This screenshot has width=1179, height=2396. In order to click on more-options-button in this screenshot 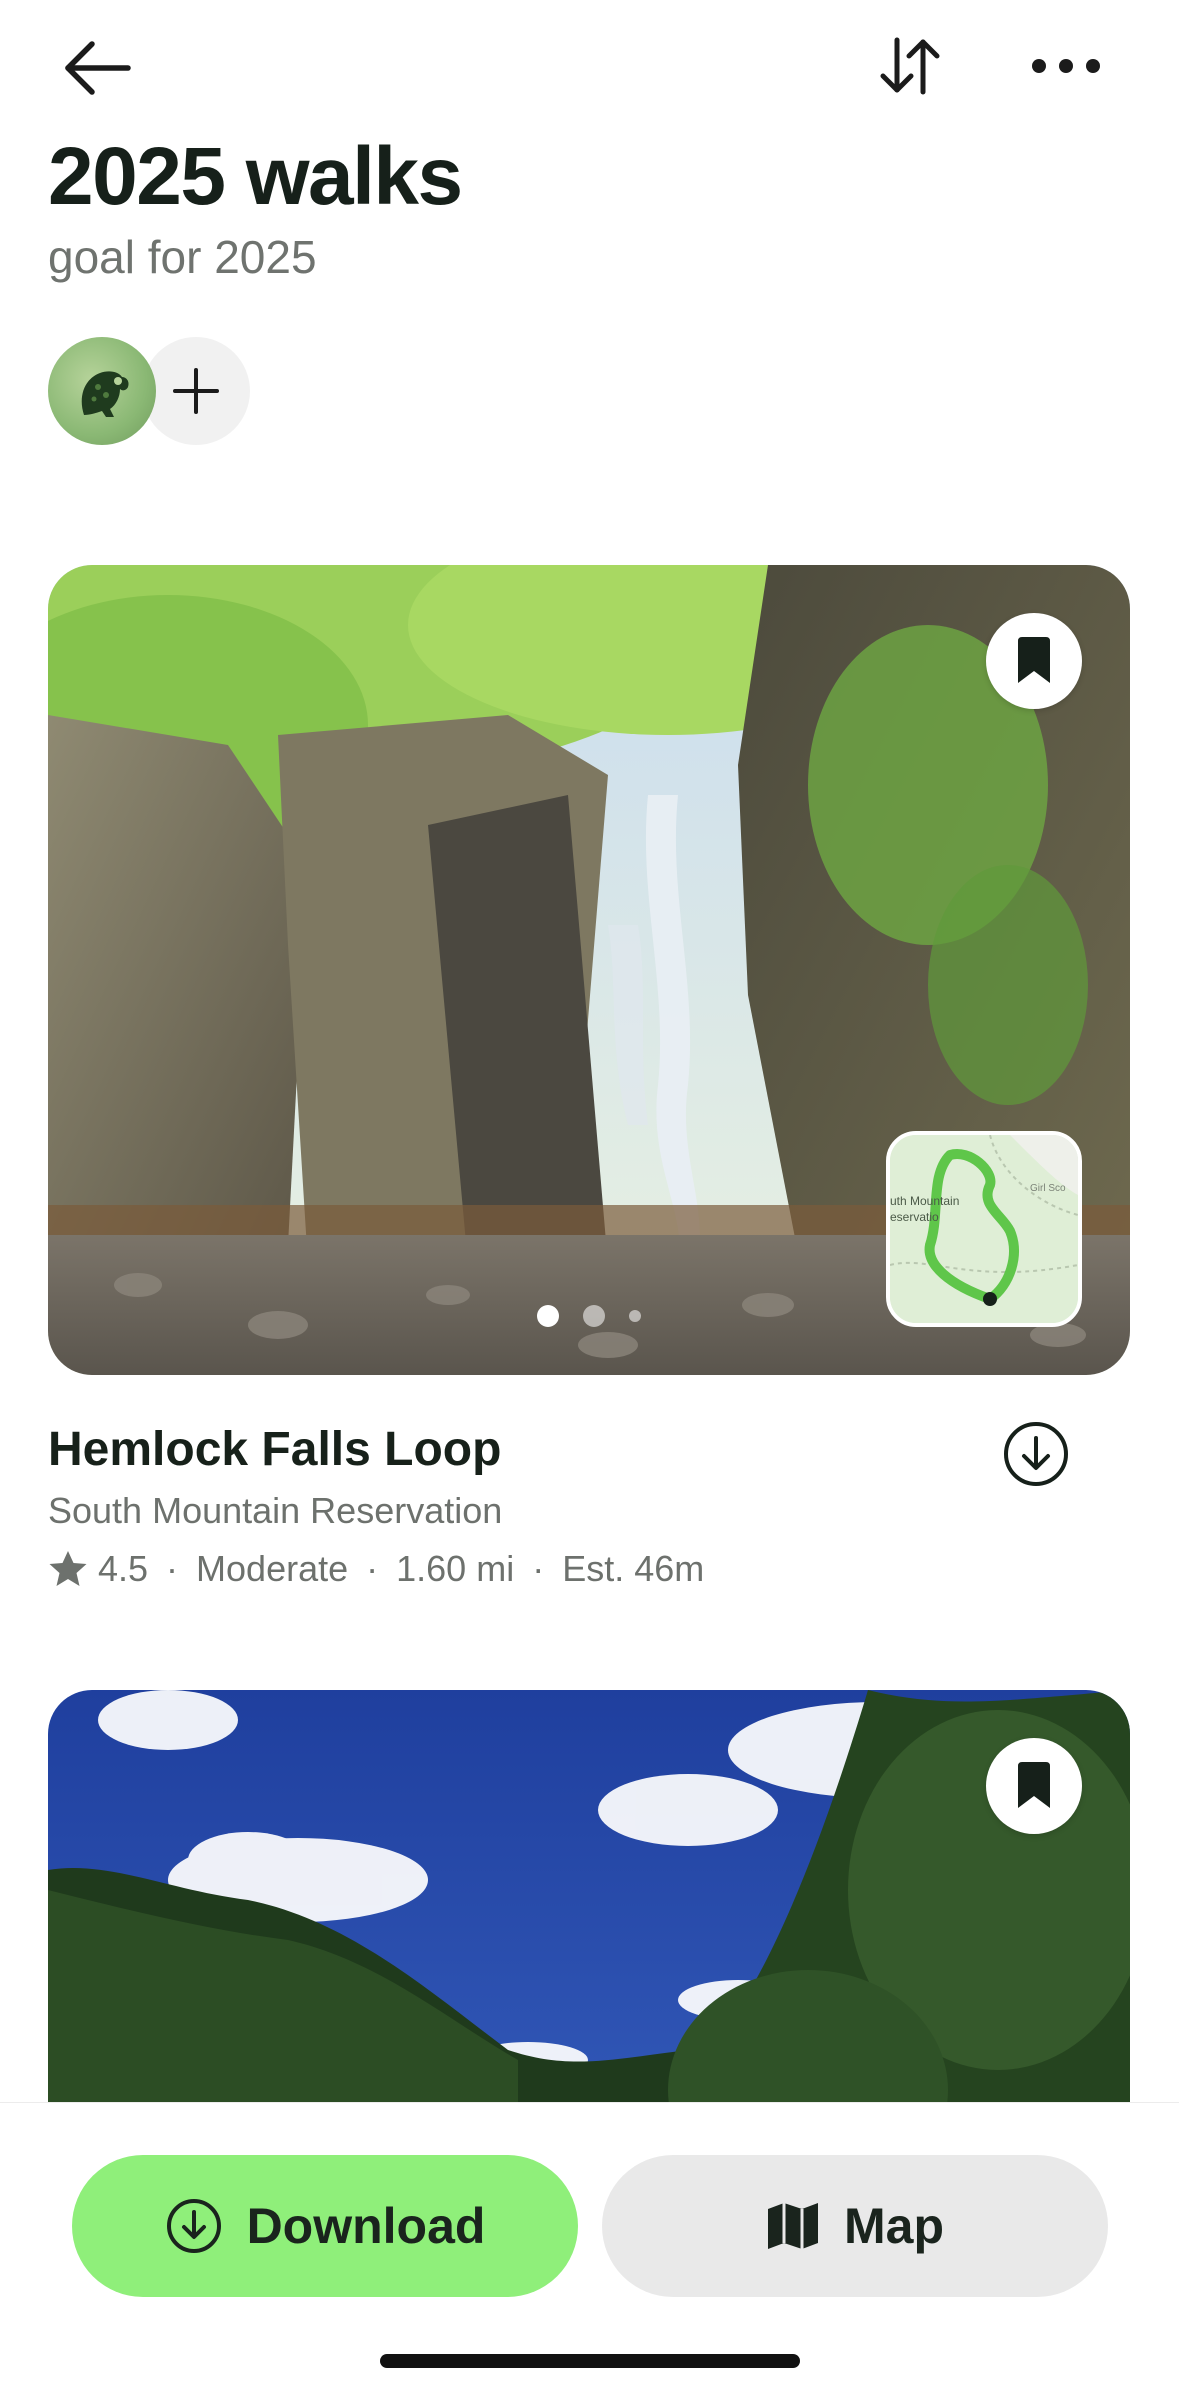, I will do `click(1066, 66)`.